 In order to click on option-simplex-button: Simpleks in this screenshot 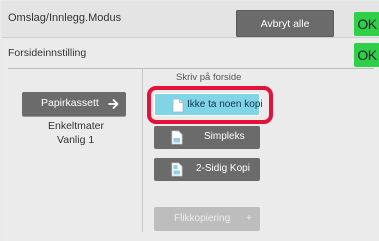, I will do `click(207, 137)`.